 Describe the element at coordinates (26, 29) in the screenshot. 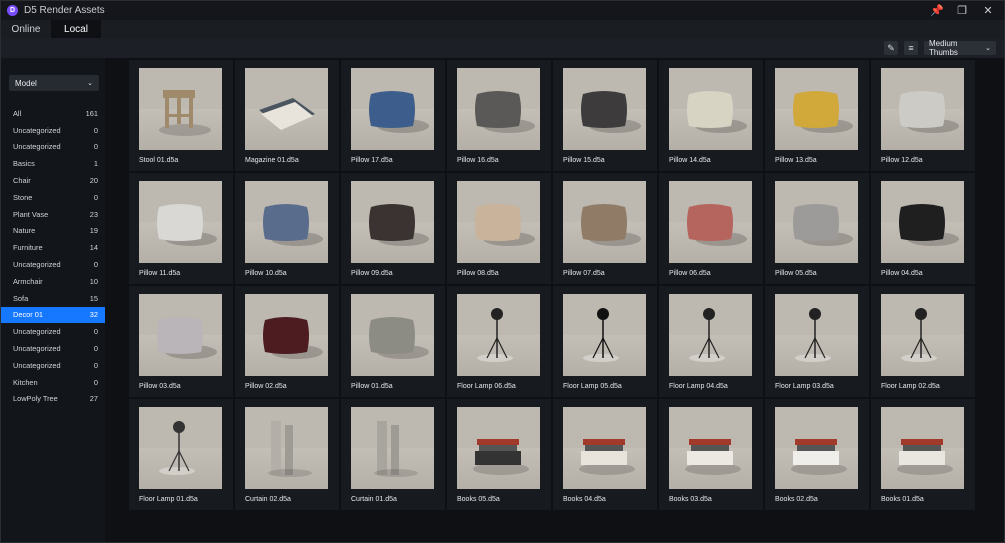

I see `tab-online: Online` at that location.